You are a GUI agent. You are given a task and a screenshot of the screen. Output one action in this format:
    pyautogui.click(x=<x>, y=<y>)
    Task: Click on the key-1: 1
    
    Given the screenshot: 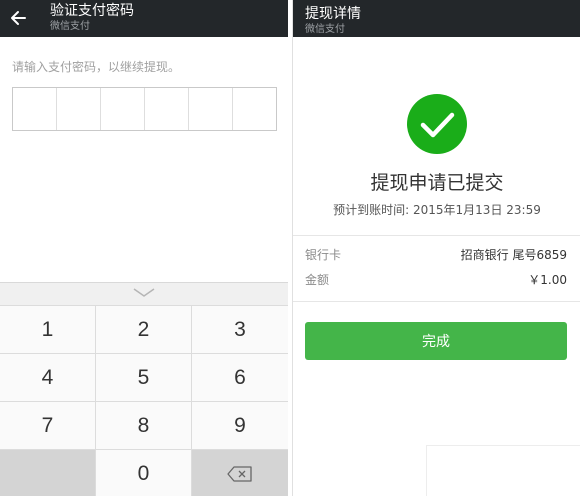 What is the action you would take?
    pyautogui.click(x=48, y=329)
    